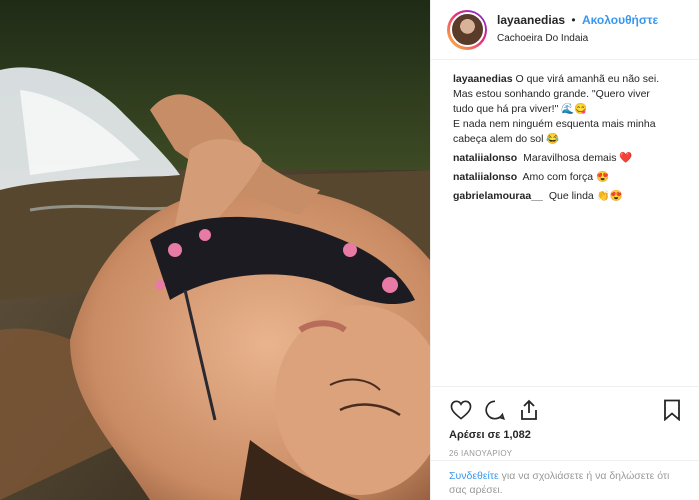  What do you see at coordinates (566, 435) in the screenshot?
I see `likes-count: Αρέσει σε 1,082` at bounding box center [566, 435].